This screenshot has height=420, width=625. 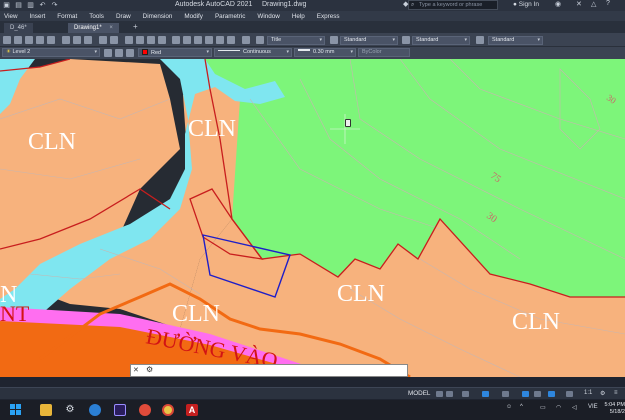 What do you see at coordinates (269, 370) in the screenshot?
I see `command-line: ✕ ⚙` at bounding box center [269, 370].